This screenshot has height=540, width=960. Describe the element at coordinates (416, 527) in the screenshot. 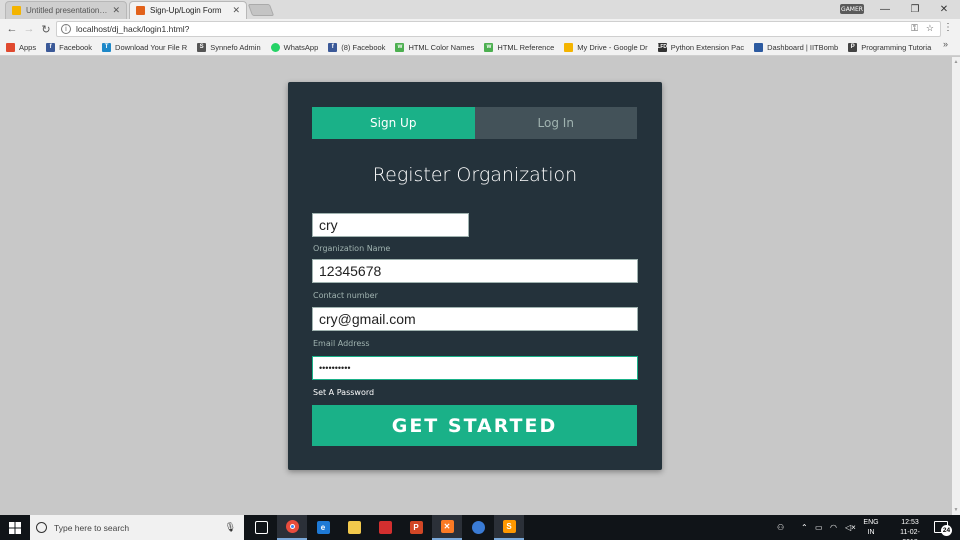

I see `powerpoint-icon: P` at that location.